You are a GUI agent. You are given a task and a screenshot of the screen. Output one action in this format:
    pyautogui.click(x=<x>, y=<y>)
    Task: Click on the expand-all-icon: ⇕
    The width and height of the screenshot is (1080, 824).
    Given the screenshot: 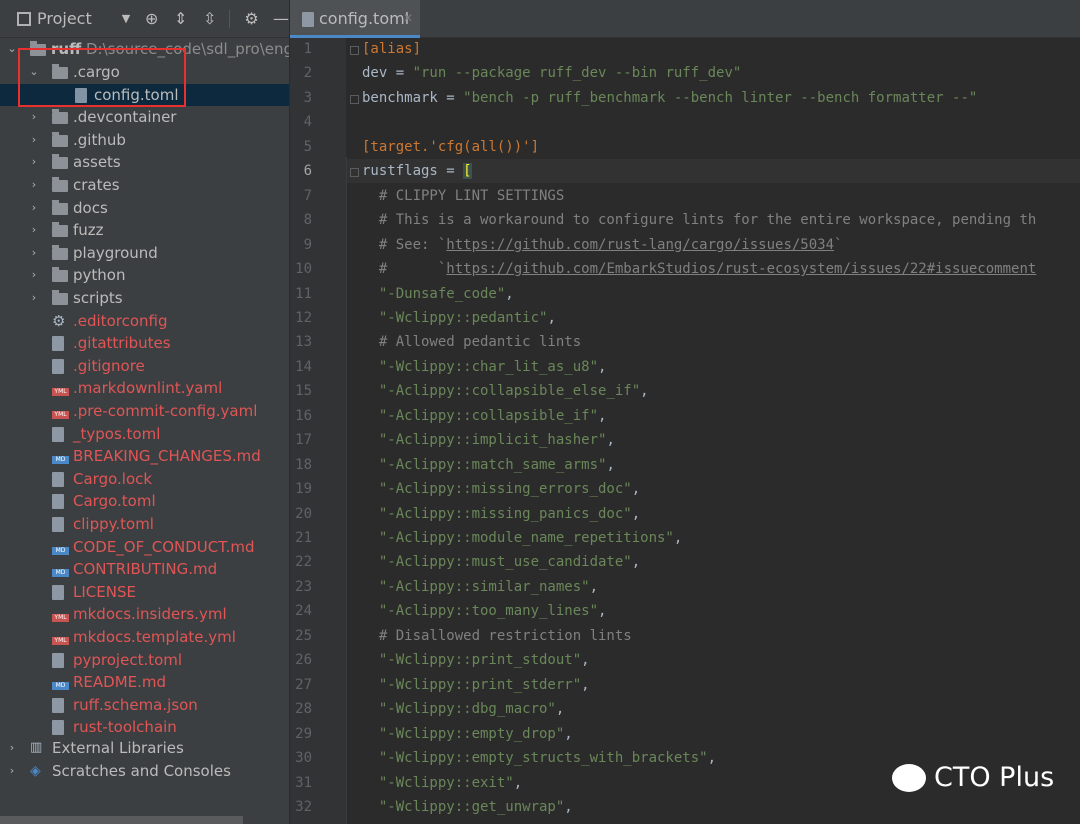 What is the action you would take?
    pyautogui.click(x=180, y=18)
    